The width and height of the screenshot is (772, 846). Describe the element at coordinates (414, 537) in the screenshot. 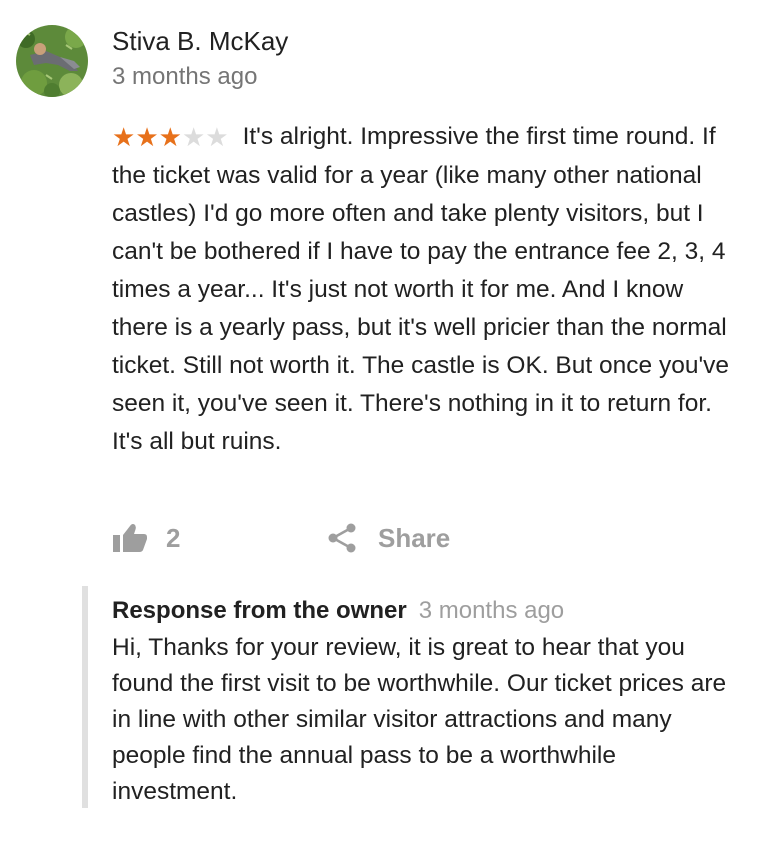

I see `share-label: Share` at that location.